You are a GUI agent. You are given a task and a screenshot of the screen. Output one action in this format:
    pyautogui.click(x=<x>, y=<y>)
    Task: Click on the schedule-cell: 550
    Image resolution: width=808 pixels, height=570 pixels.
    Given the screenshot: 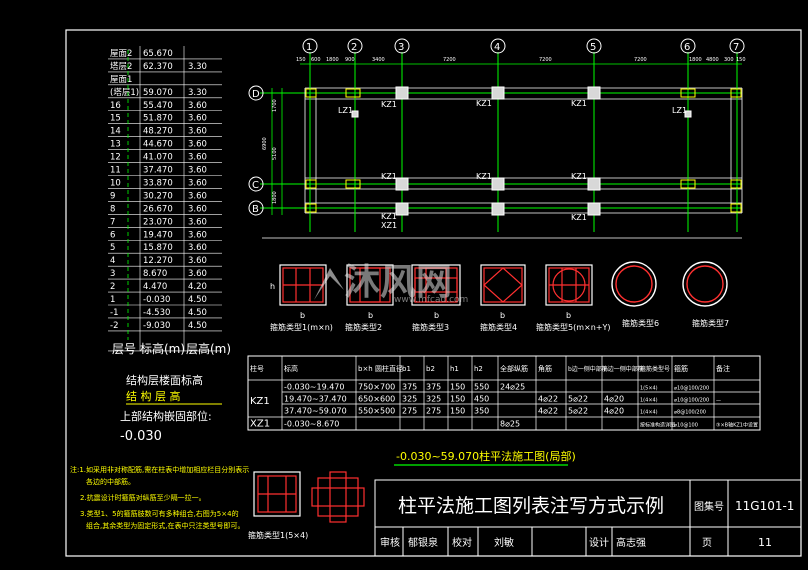 What is the action you would take?
    pyautogui.click(x=481, y=387)
    